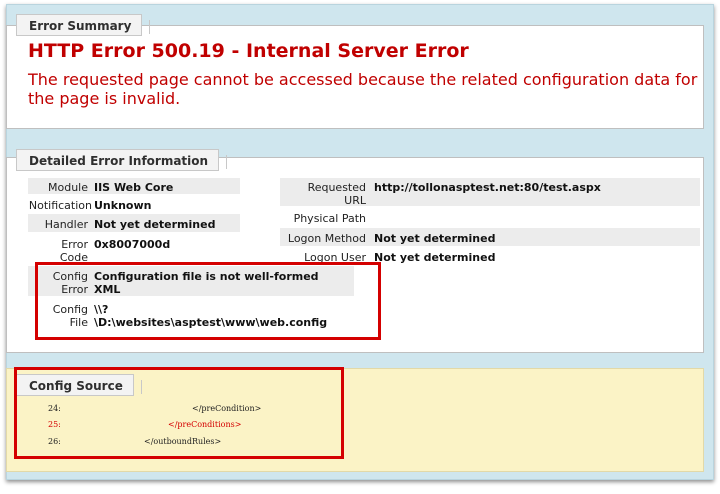 The image size is (720, 494). I want to click on error-summary-tab: Error Summary, so click(83, 25).